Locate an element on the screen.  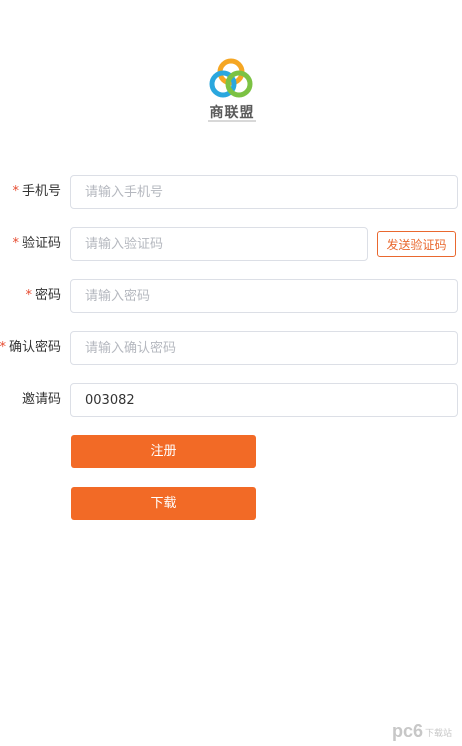
confirm-label: * 确认密码 is located at coordinates (30, 348).